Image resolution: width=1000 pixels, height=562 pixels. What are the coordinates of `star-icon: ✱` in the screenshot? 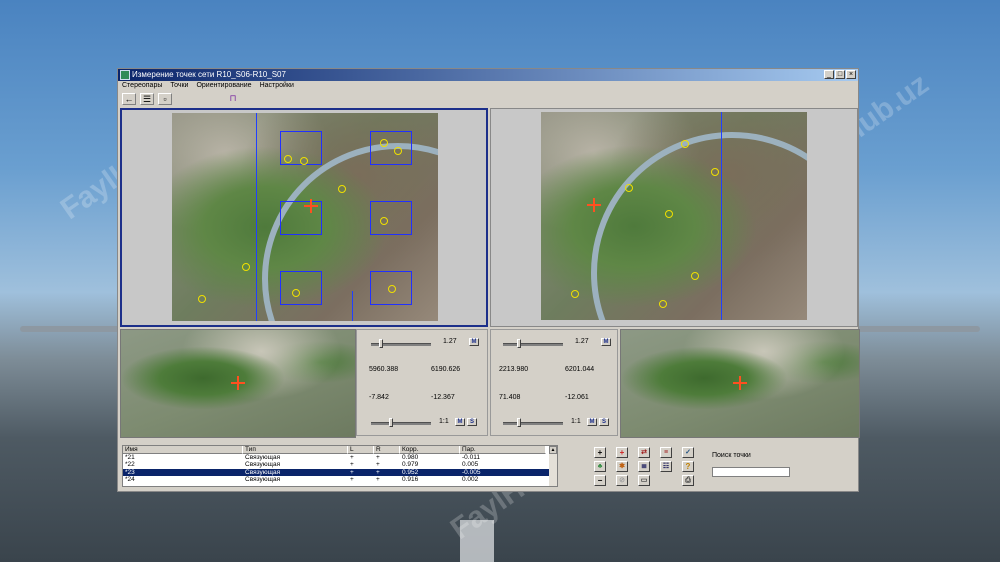 It's located at (622, 466).